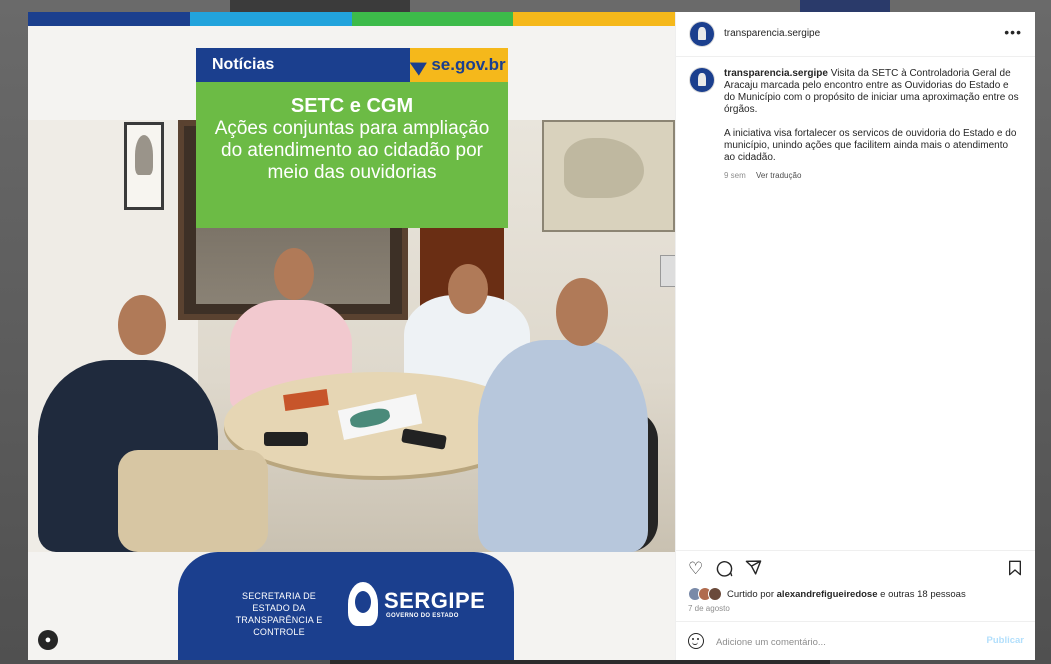 Image resolution: width=1051 pixels, height=664 pixels. I want to click on photo-wall-switch, so click(667, 271).